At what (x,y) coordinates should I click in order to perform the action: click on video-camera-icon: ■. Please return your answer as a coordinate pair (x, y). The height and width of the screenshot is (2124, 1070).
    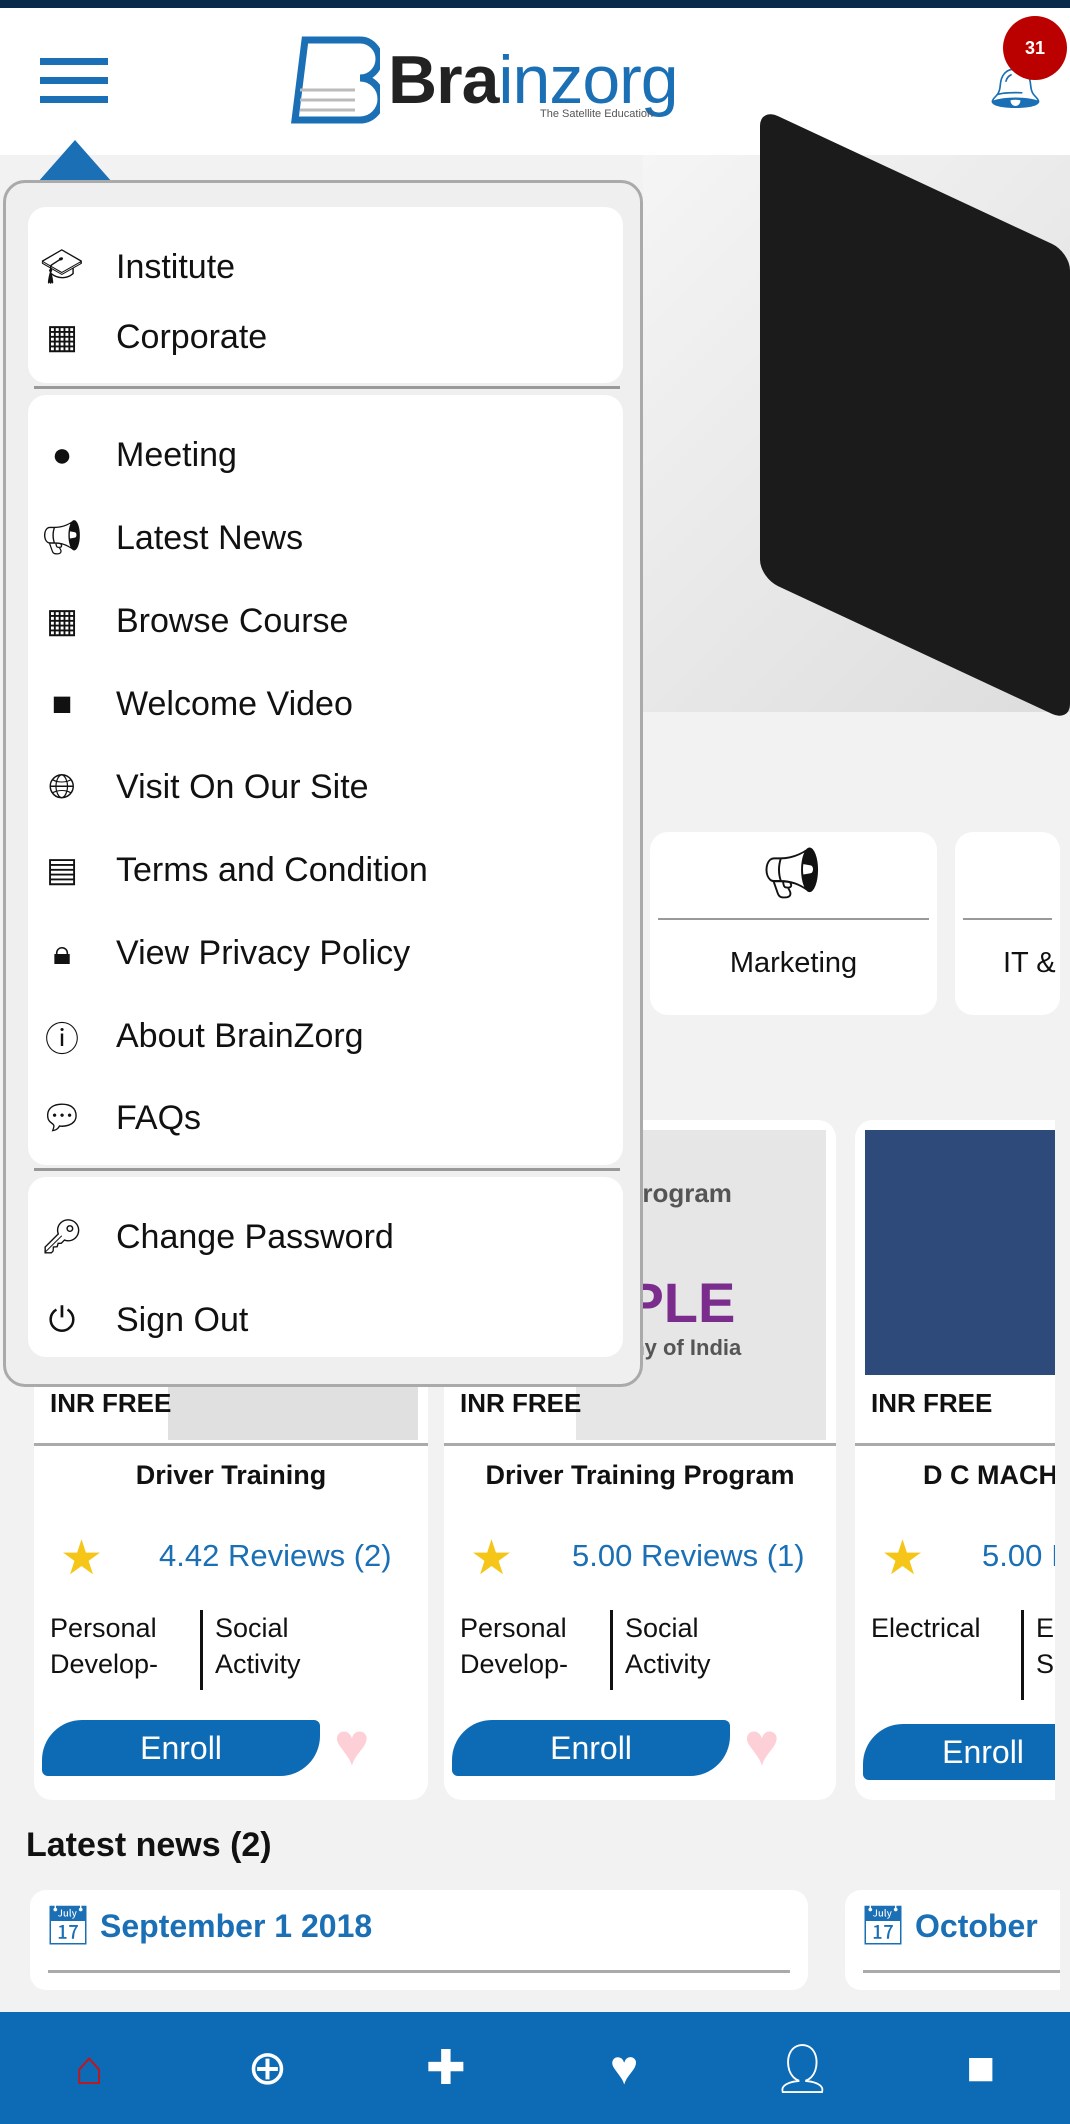
    Looking at the image, I should click on (62, 703).